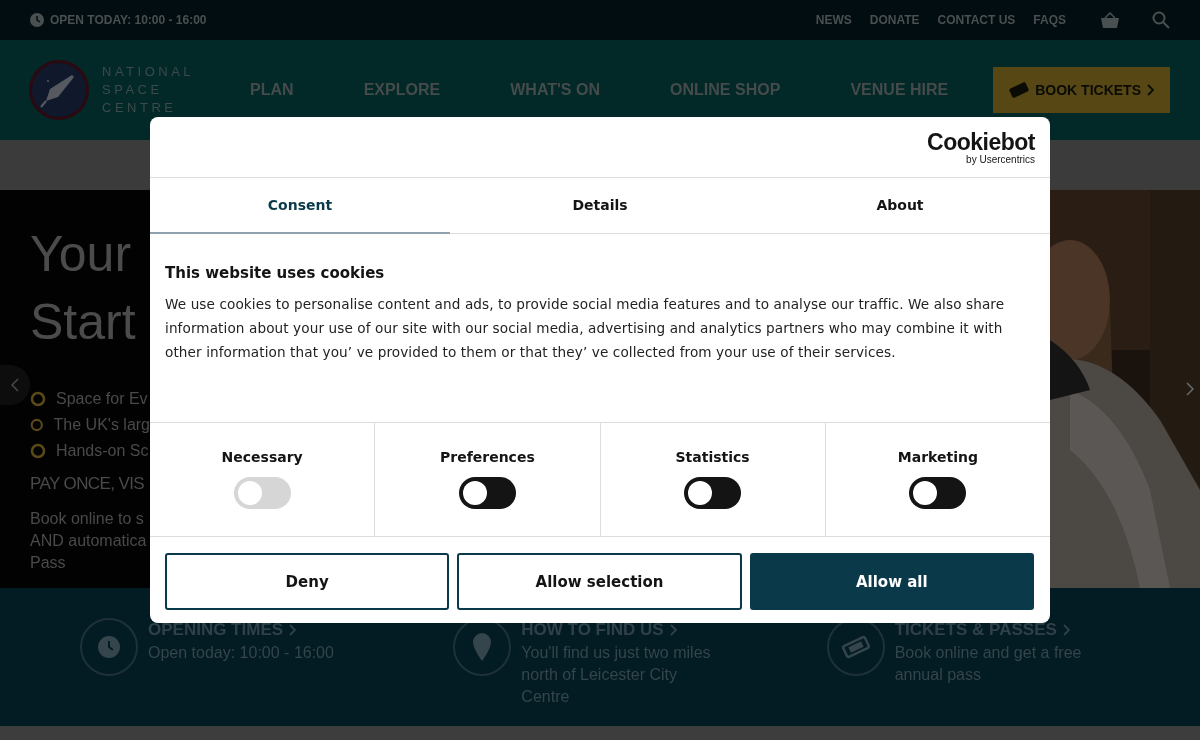 Image resolution: width=1200 pixels, height=740 pixels. I want to click on hero-text: Pass, so click(48, 563).